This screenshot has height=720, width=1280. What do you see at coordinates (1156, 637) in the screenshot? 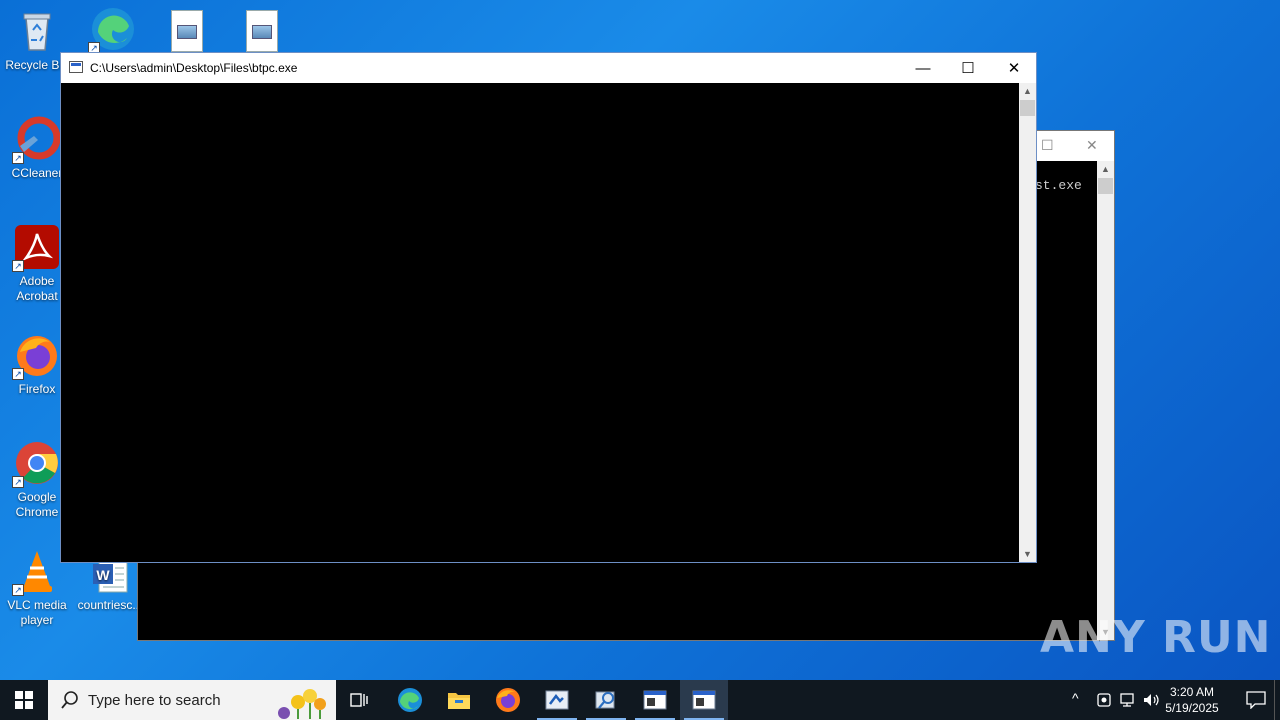
I see `anyrun-watermark: ANY RUN` at bounding box center [1156, 637].